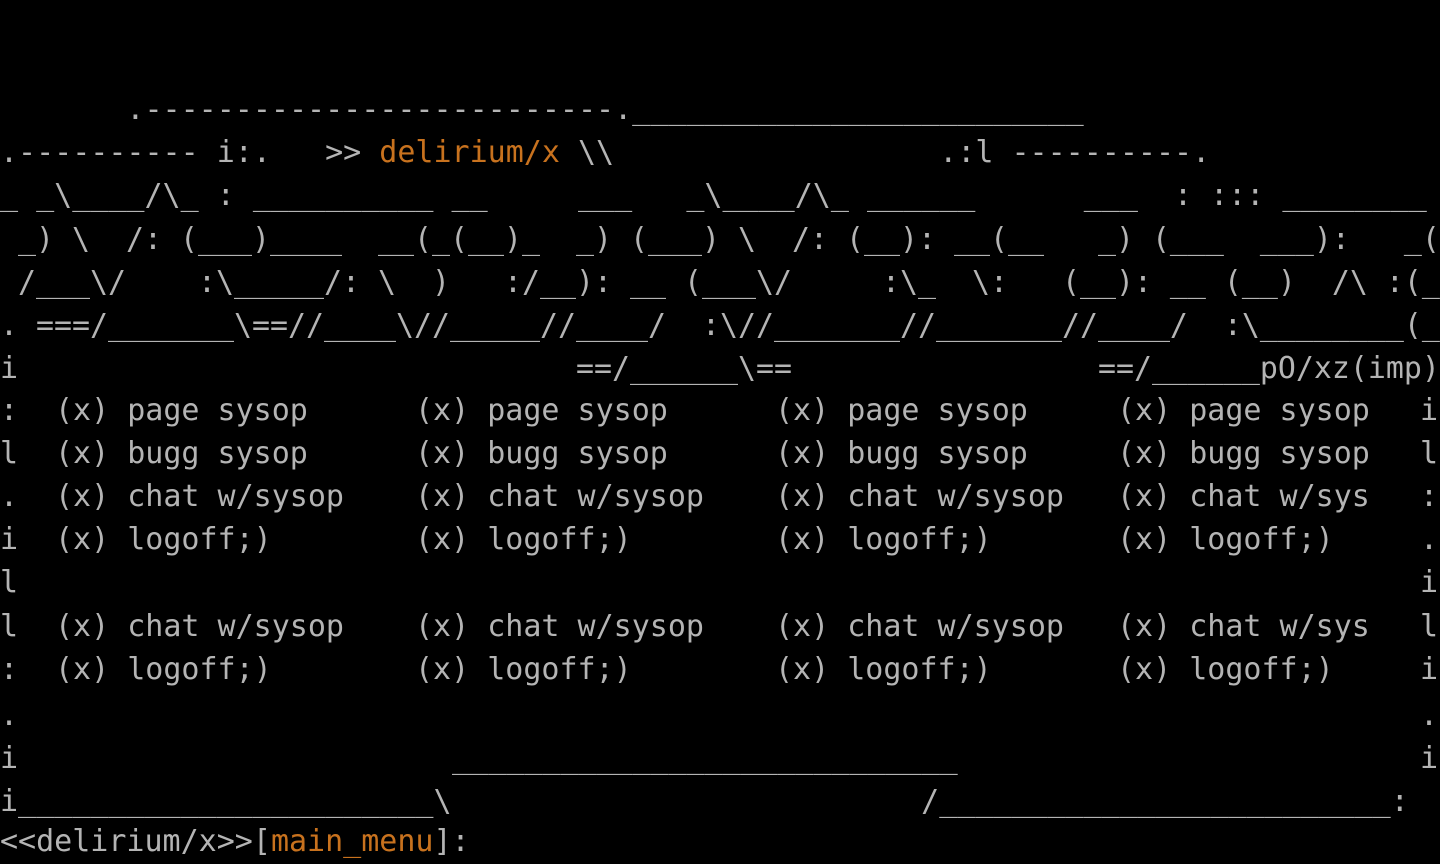 This screenshot has height=864, width=1440. What do you see at coordinates (190, 153) in the screenshot?
I see `banner-title-prefix: .---------- i:. >>` at bounding box center [190, 153].